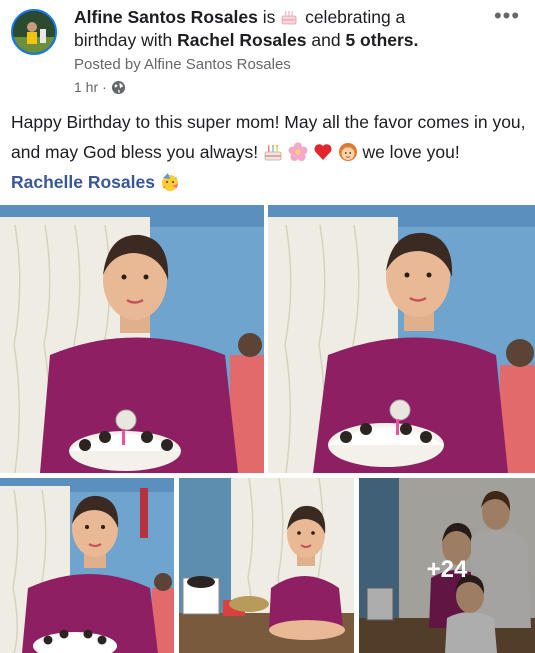 The height and width of the screenshot is (653, 535). Describe the element at coordinates (507, 17) in the screenshot. I see `more-options-icon: •••` at that location.